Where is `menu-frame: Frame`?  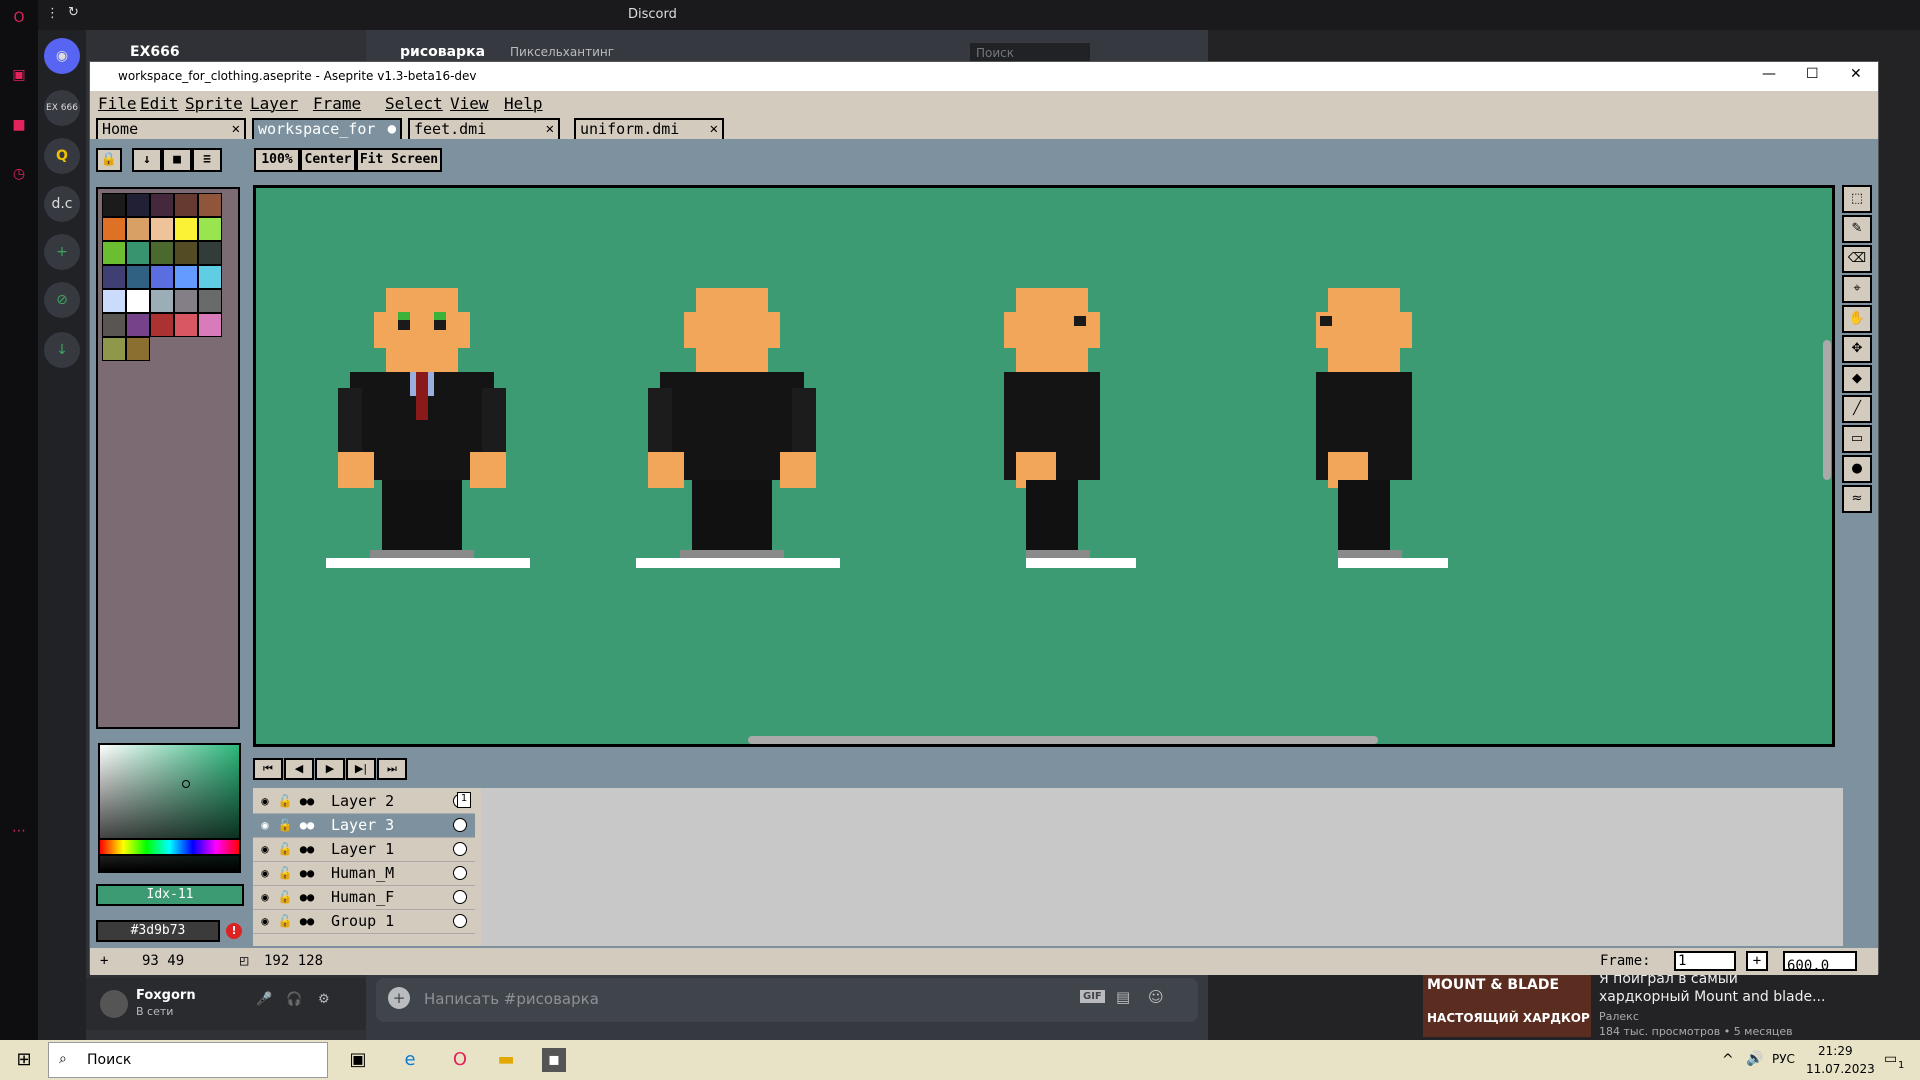
menu-frame: Frame is located at coordinates (337, 103).